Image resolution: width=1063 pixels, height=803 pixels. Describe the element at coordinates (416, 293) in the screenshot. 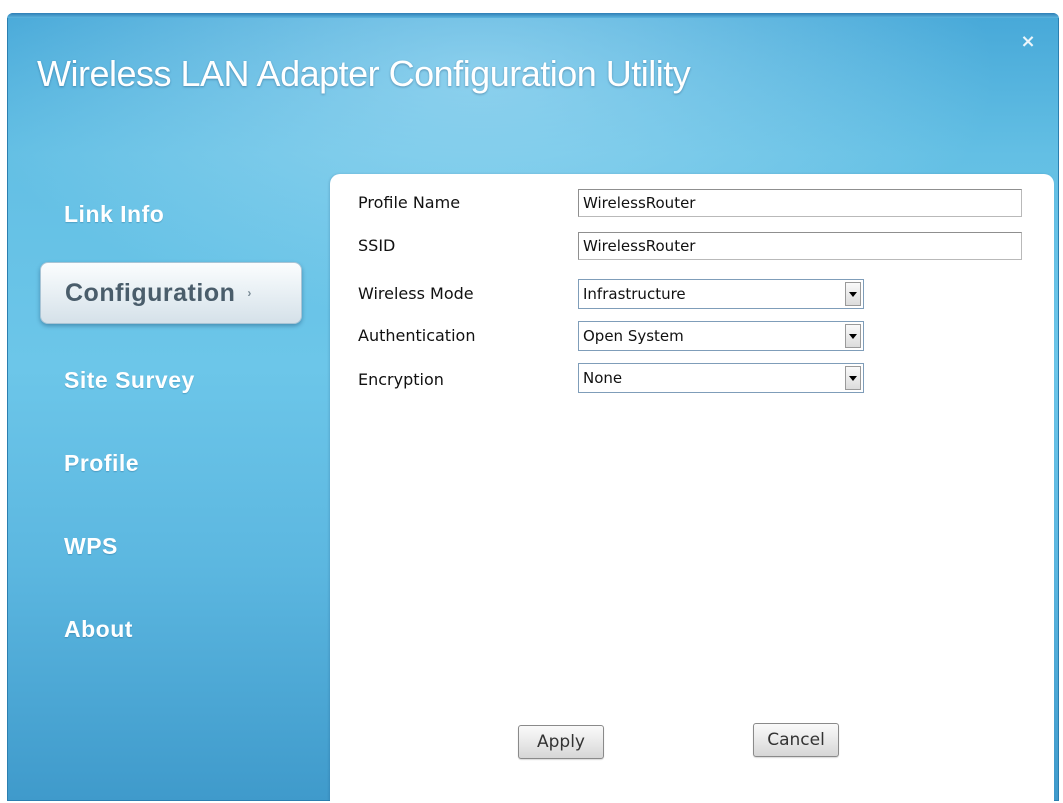

I see `wireless-mode-label: Wireless Mode` at that location.